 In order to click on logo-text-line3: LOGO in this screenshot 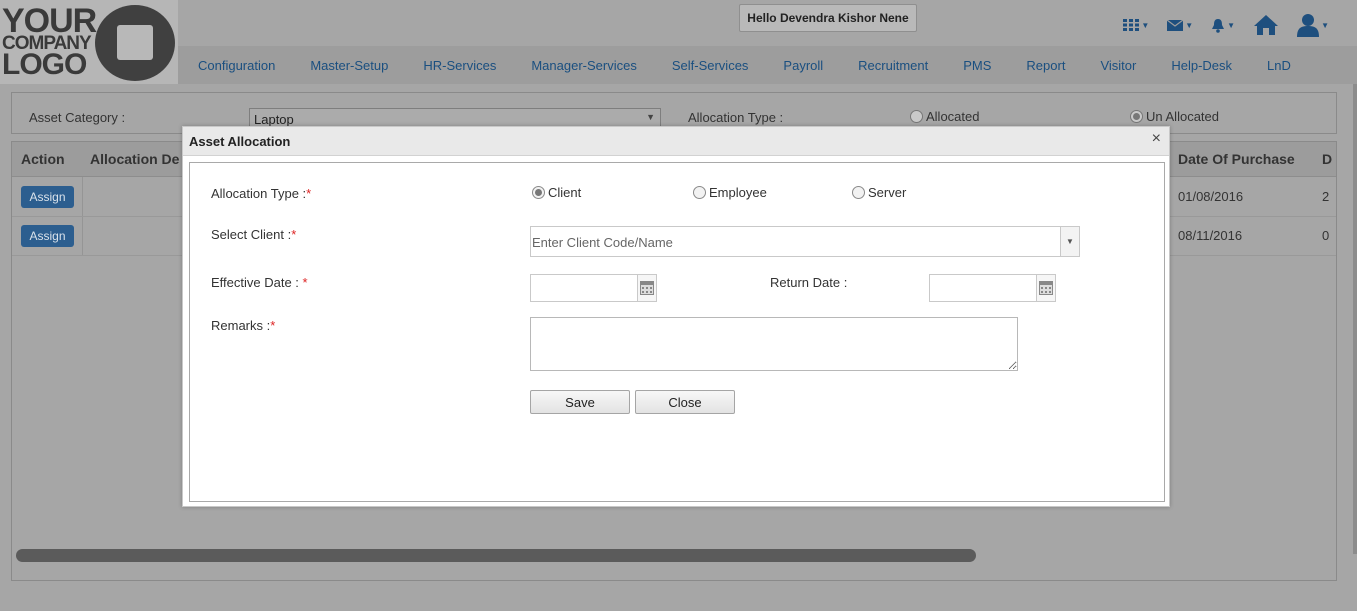, I will do `click(44, 64)`.